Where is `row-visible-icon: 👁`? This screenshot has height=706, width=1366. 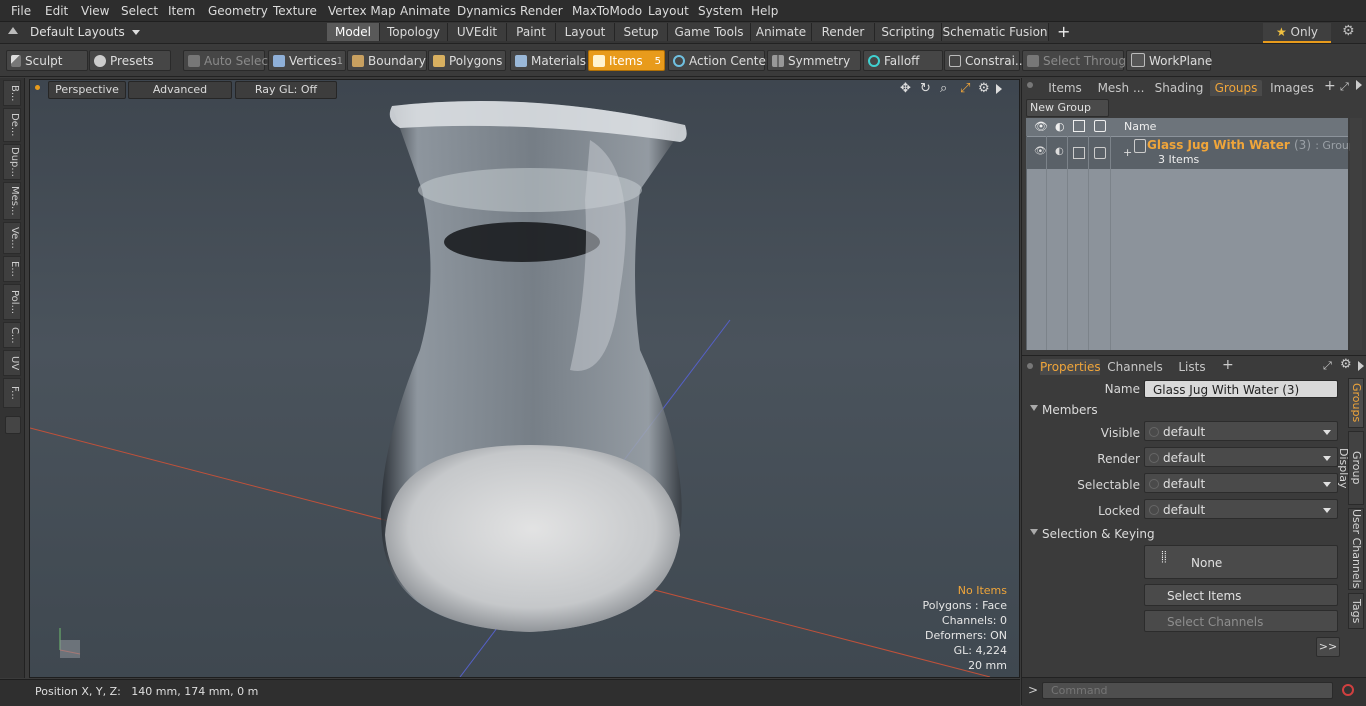 row-visible-icon: 👁 is located at coordinates (1040, 151).